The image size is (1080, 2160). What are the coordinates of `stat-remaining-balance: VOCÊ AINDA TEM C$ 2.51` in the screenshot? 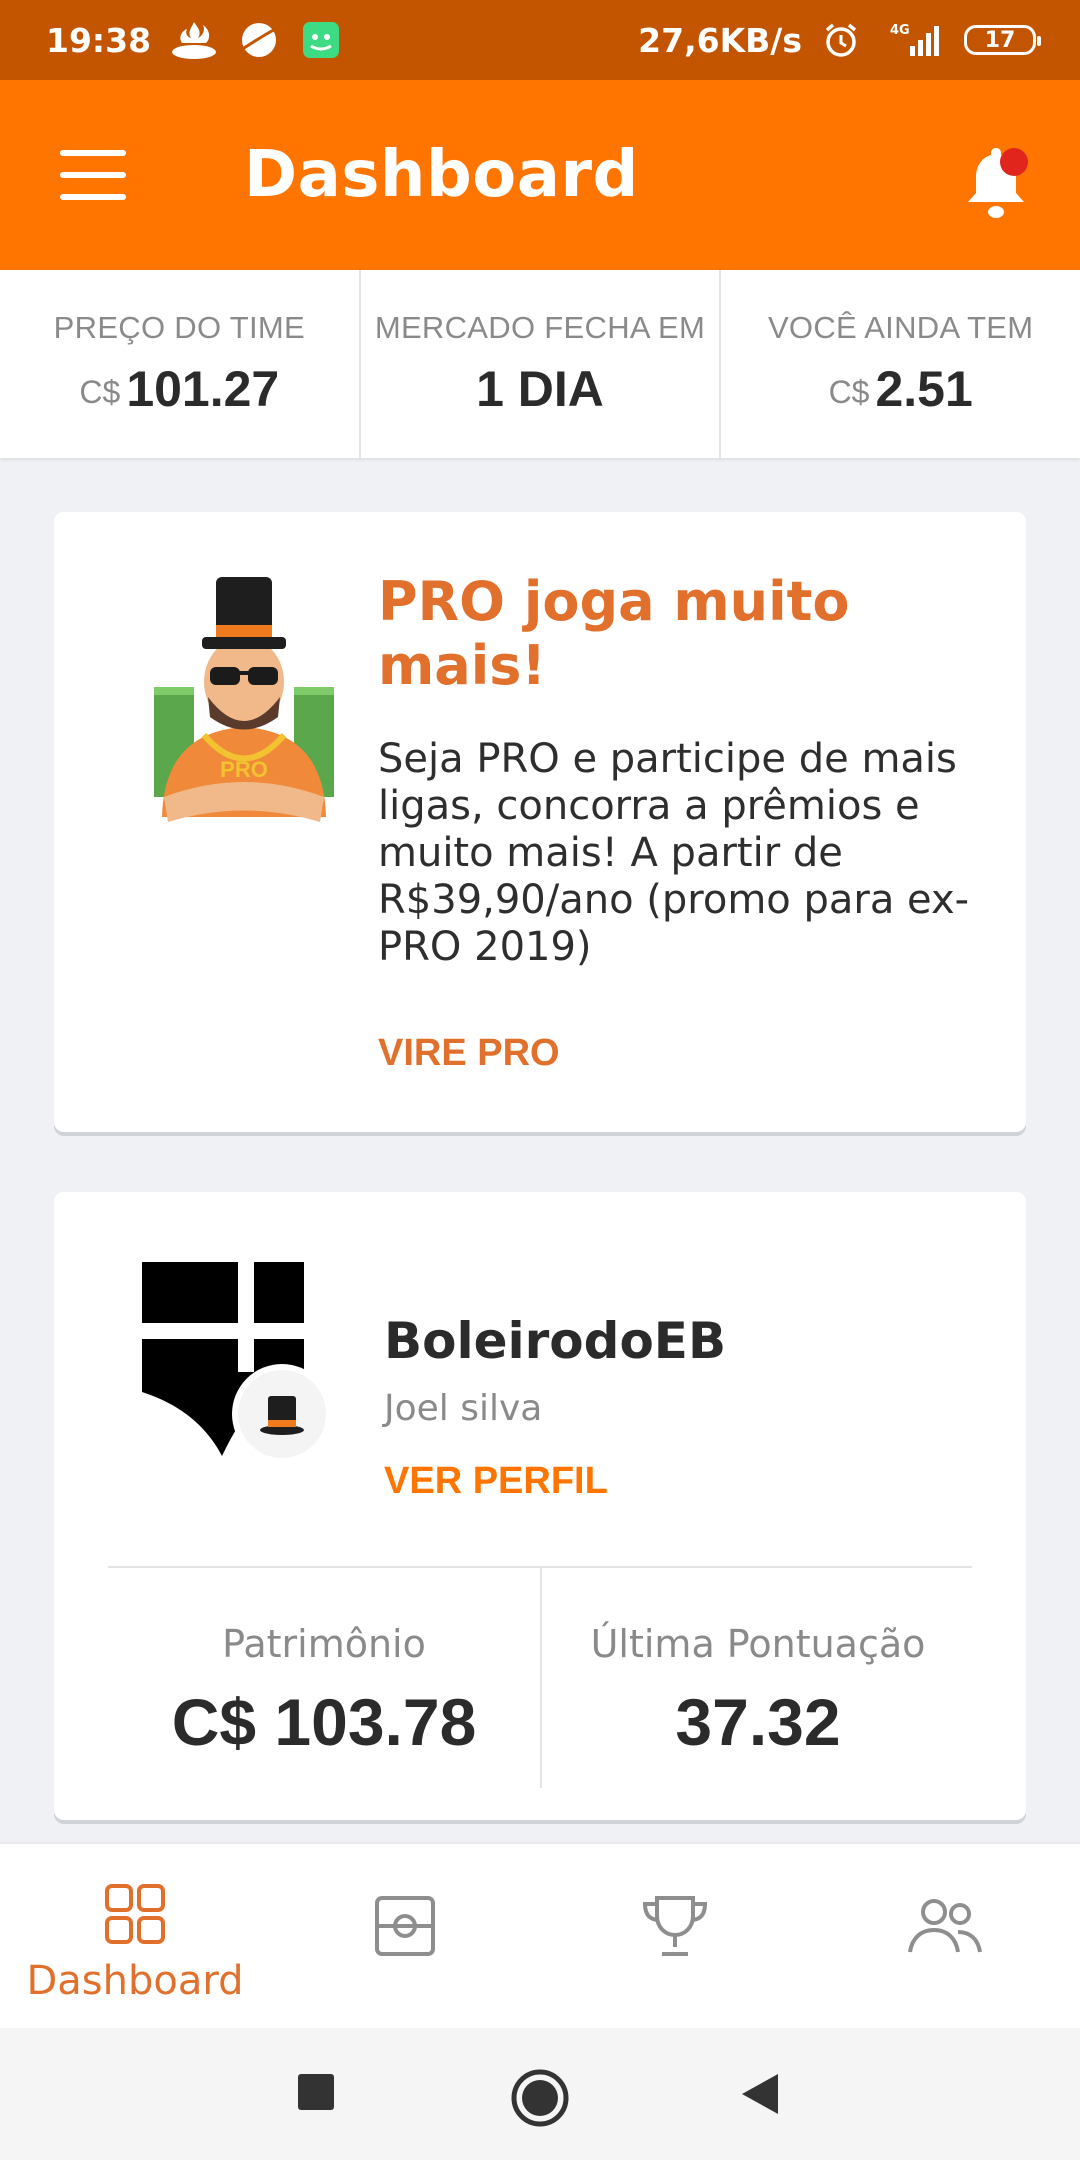 It's located at (900, 364).